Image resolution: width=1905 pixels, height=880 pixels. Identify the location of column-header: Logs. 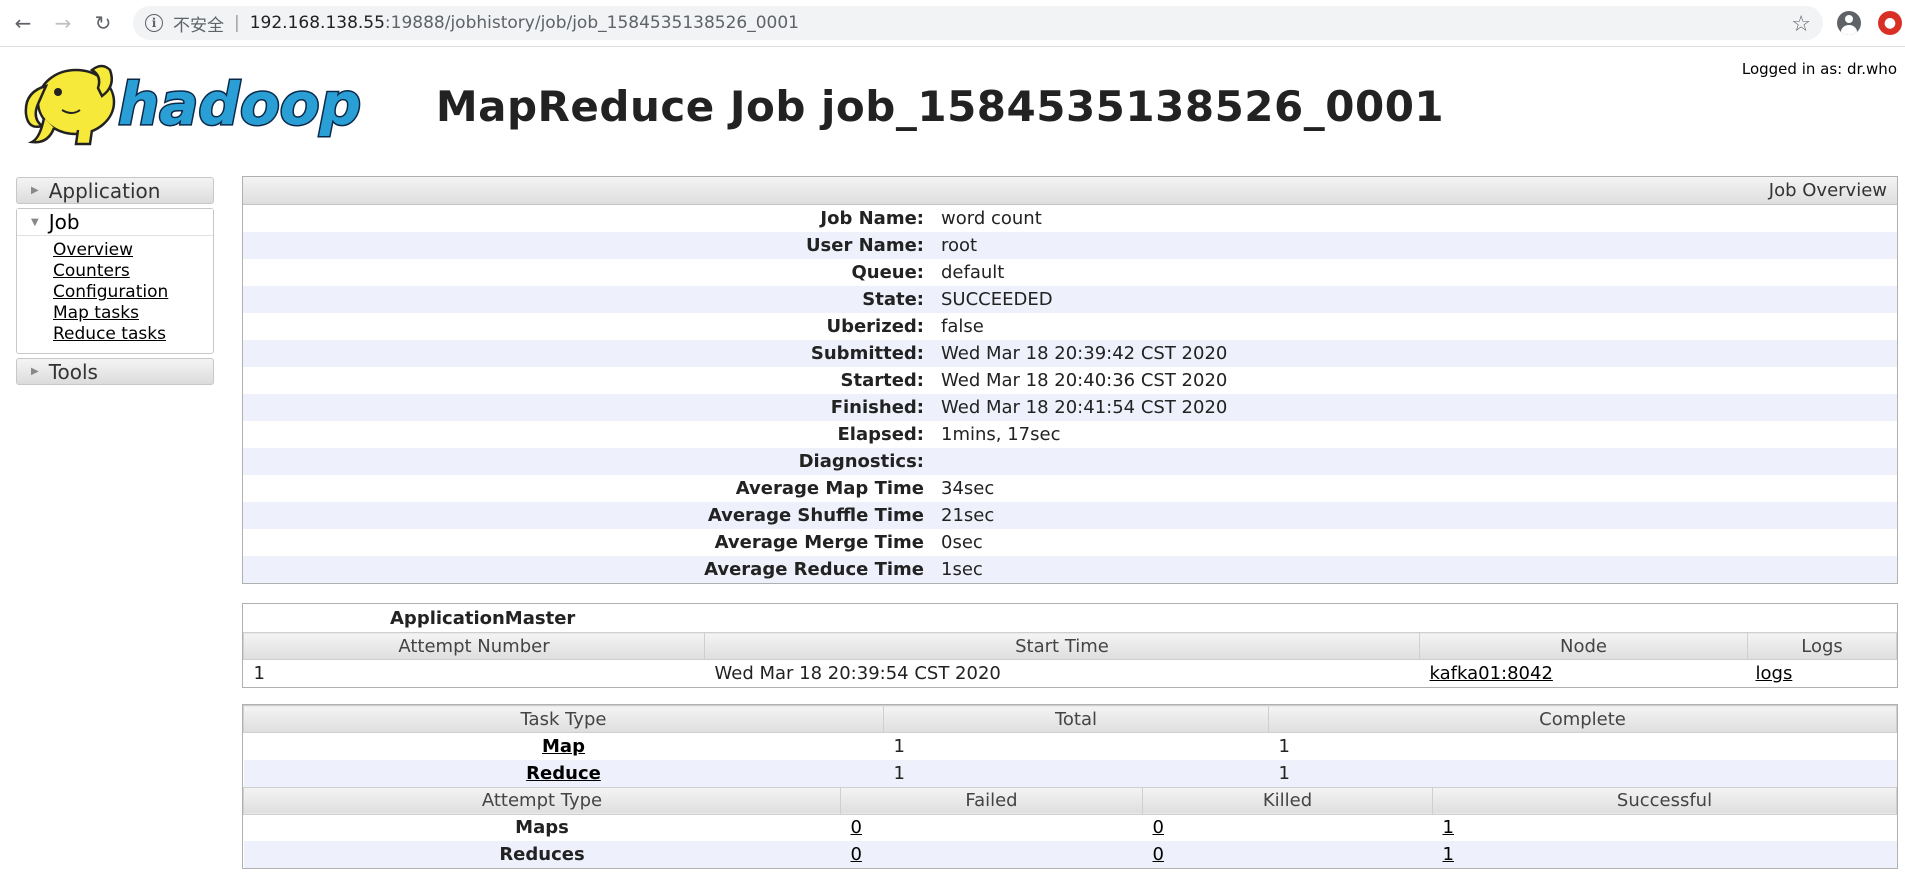
(1822, 646).